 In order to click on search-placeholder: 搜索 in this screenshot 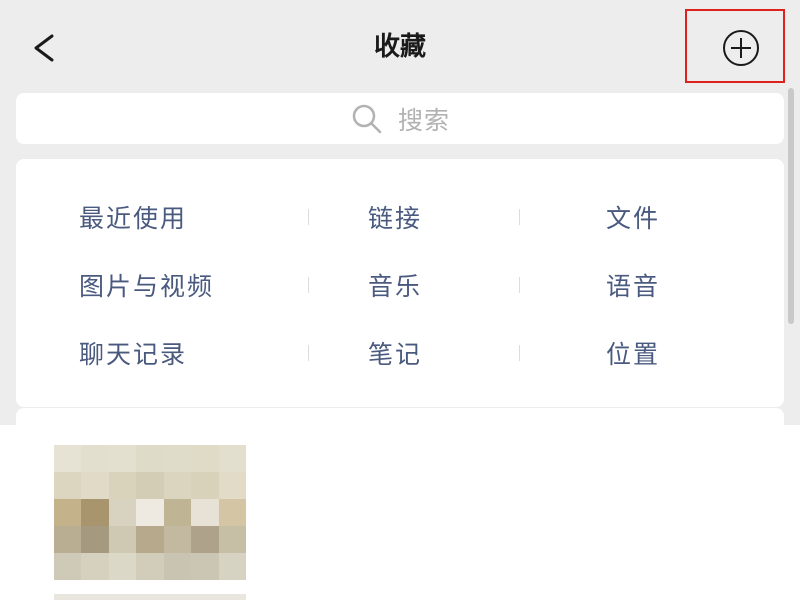, I will do `click(423, 120)`.